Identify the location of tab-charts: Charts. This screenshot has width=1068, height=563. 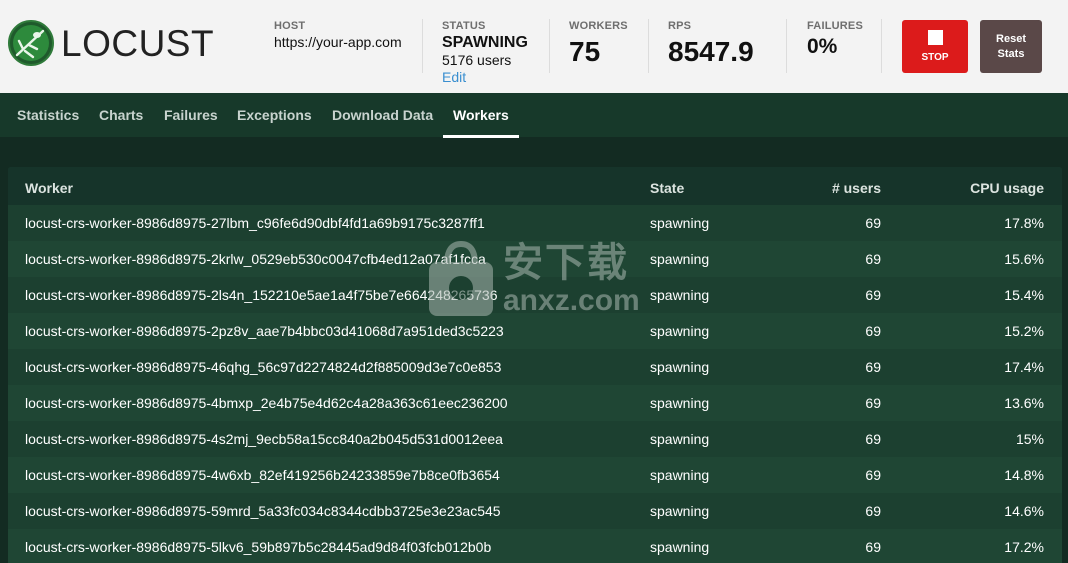
(121, 115).